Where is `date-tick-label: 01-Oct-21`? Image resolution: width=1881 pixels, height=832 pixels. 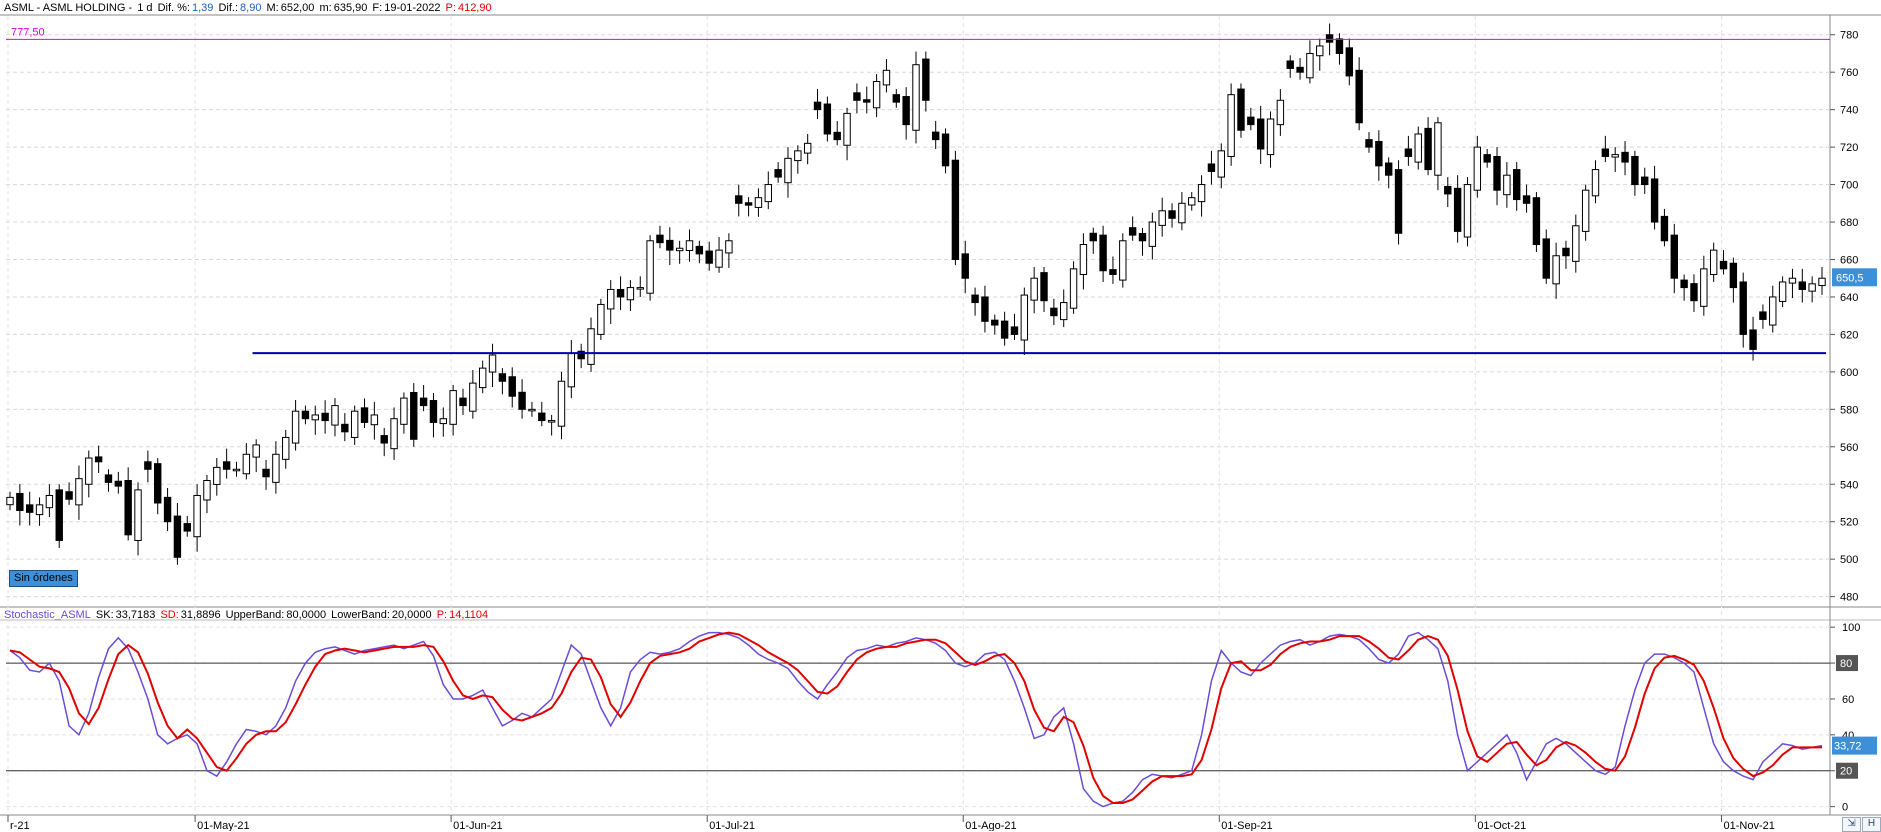 date-tick-label: 01-Oct-21 is located at coordinates (1501, 825).